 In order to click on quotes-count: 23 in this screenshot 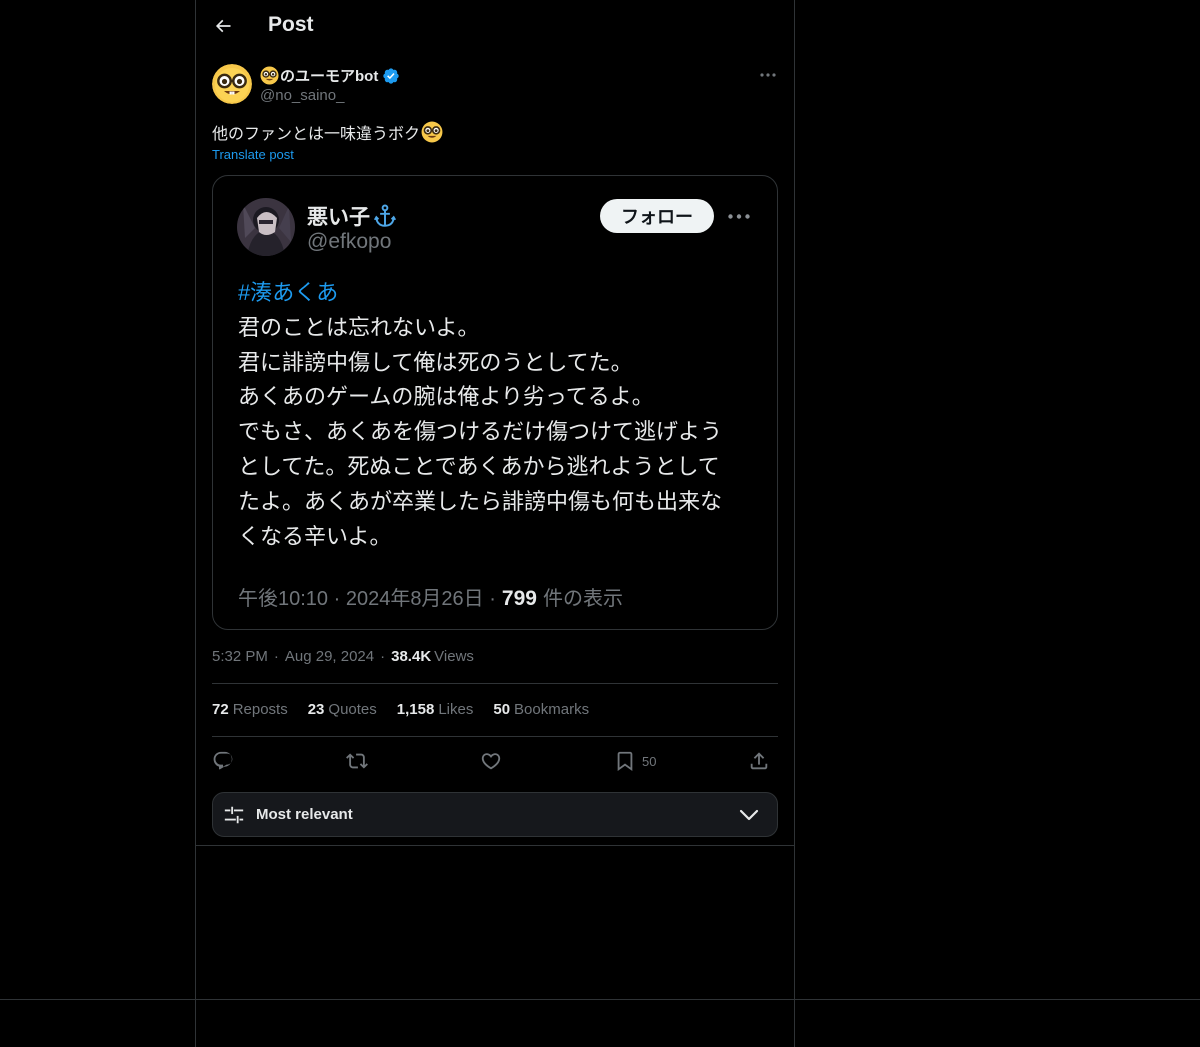, I will do `click(316, 709)`.